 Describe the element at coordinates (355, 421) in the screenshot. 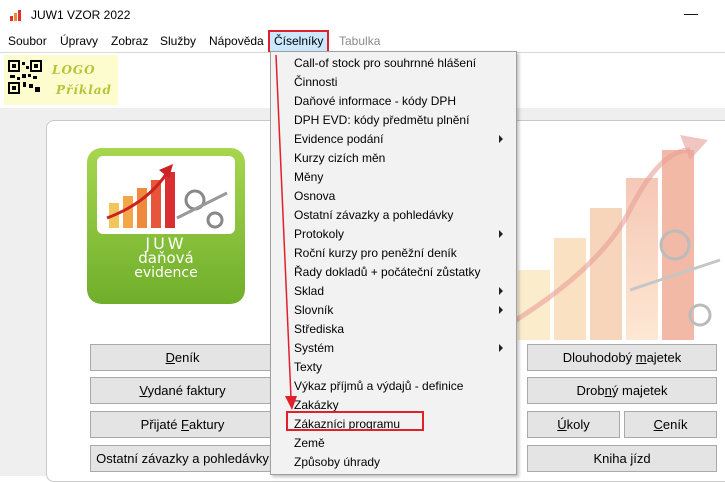

I see `highlight-box` at that location.